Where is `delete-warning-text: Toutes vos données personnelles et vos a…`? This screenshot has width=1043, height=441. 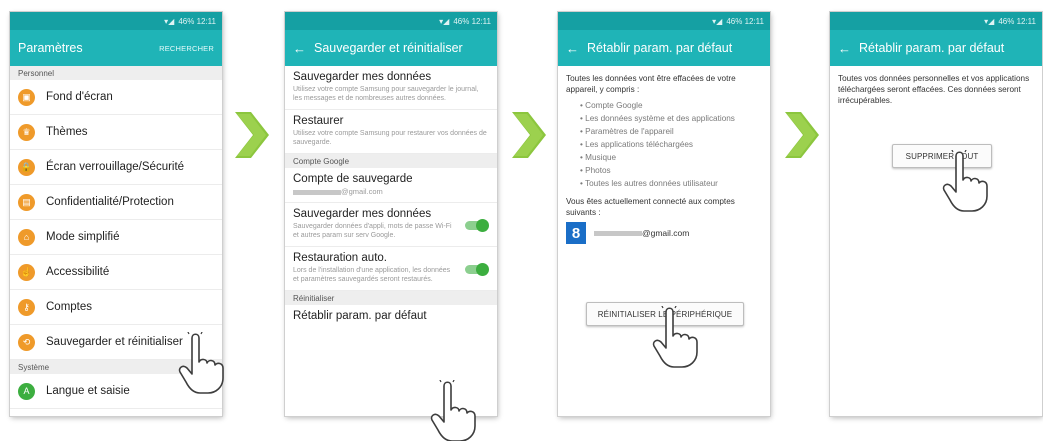
delete-warning-text: Toutes vos données personnelles et vos a… is located at coordinates (934, 89).